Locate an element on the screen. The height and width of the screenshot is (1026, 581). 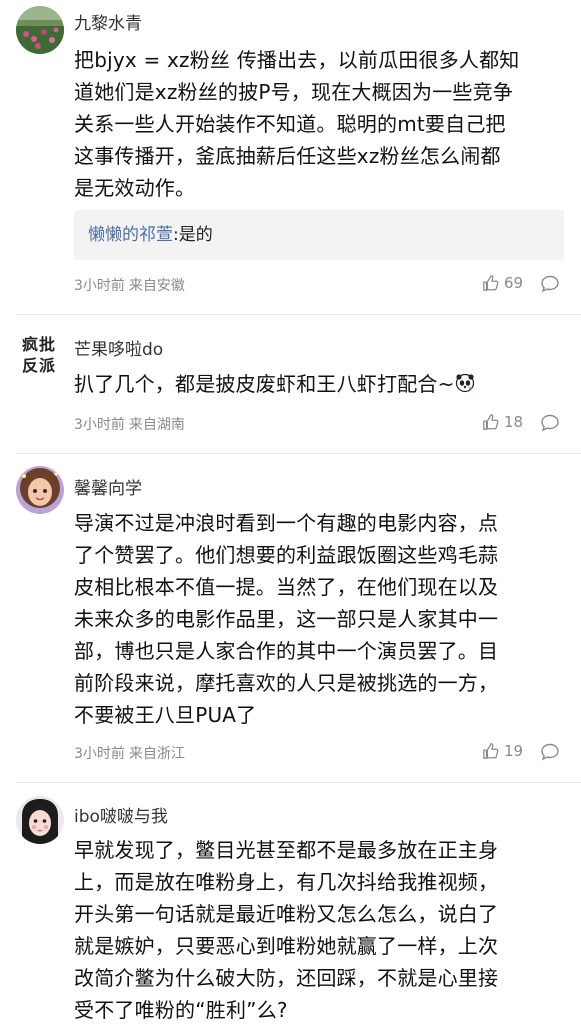
location: 来自安徽 is located at coordinates (156, 286).